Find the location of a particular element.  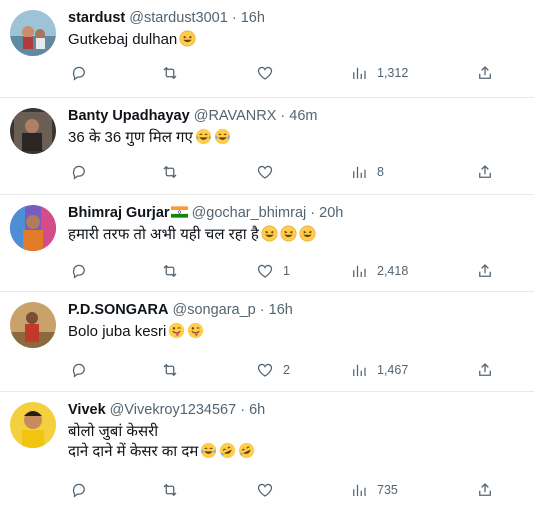

user-handle: @Vivekroy1234567 is located at coordinates (173, 410).